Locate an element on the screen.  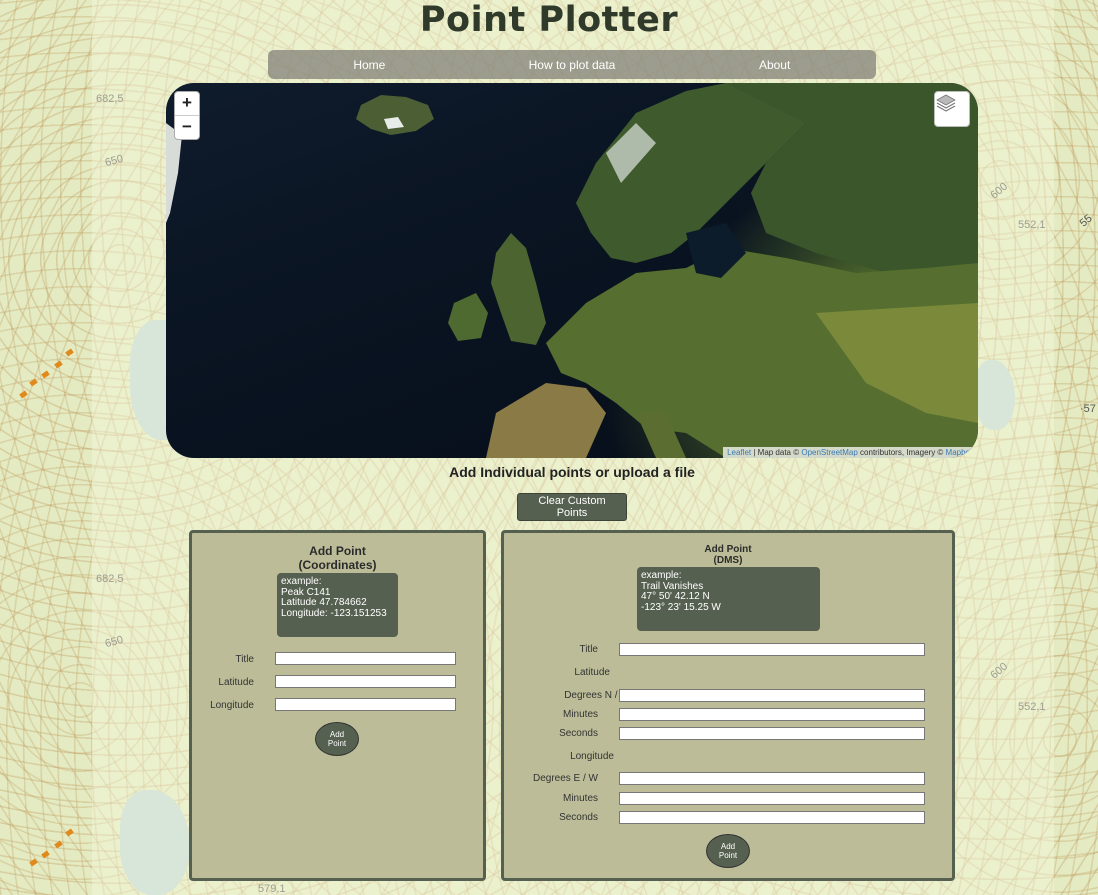
layers-button is located at coordinates (952, 109).